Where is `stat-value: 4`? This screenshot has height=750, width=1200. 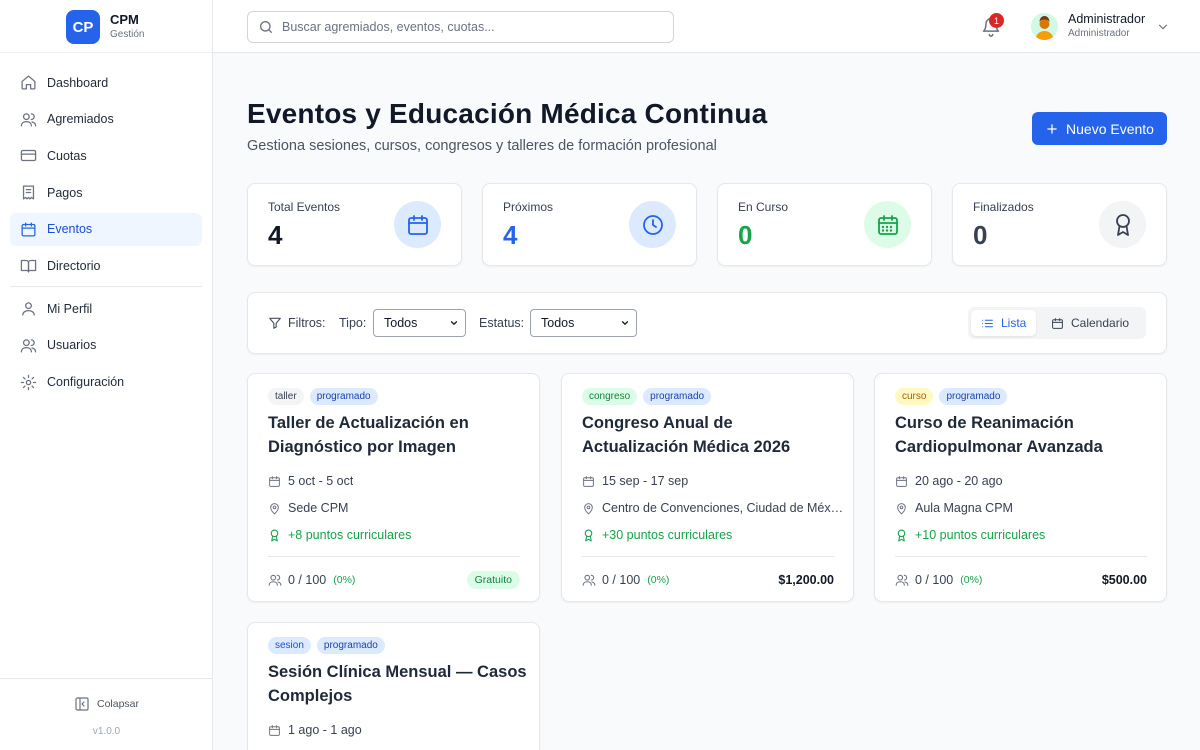 stat-value: 4 is located at coordinates (275, 235).